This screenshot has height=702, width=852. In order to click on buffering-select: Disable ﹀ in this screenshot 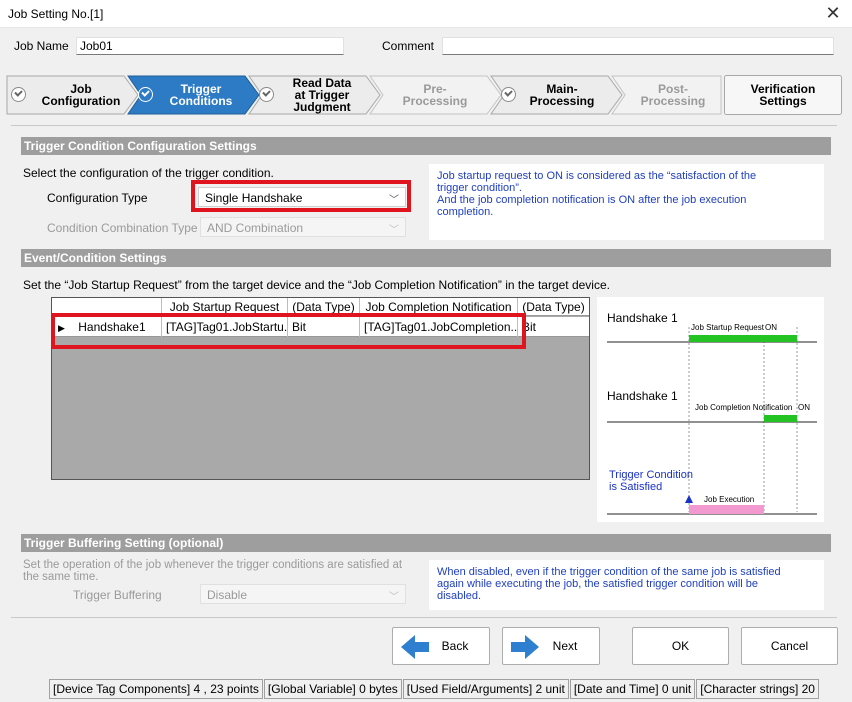, I will do `click(303, 594)`.